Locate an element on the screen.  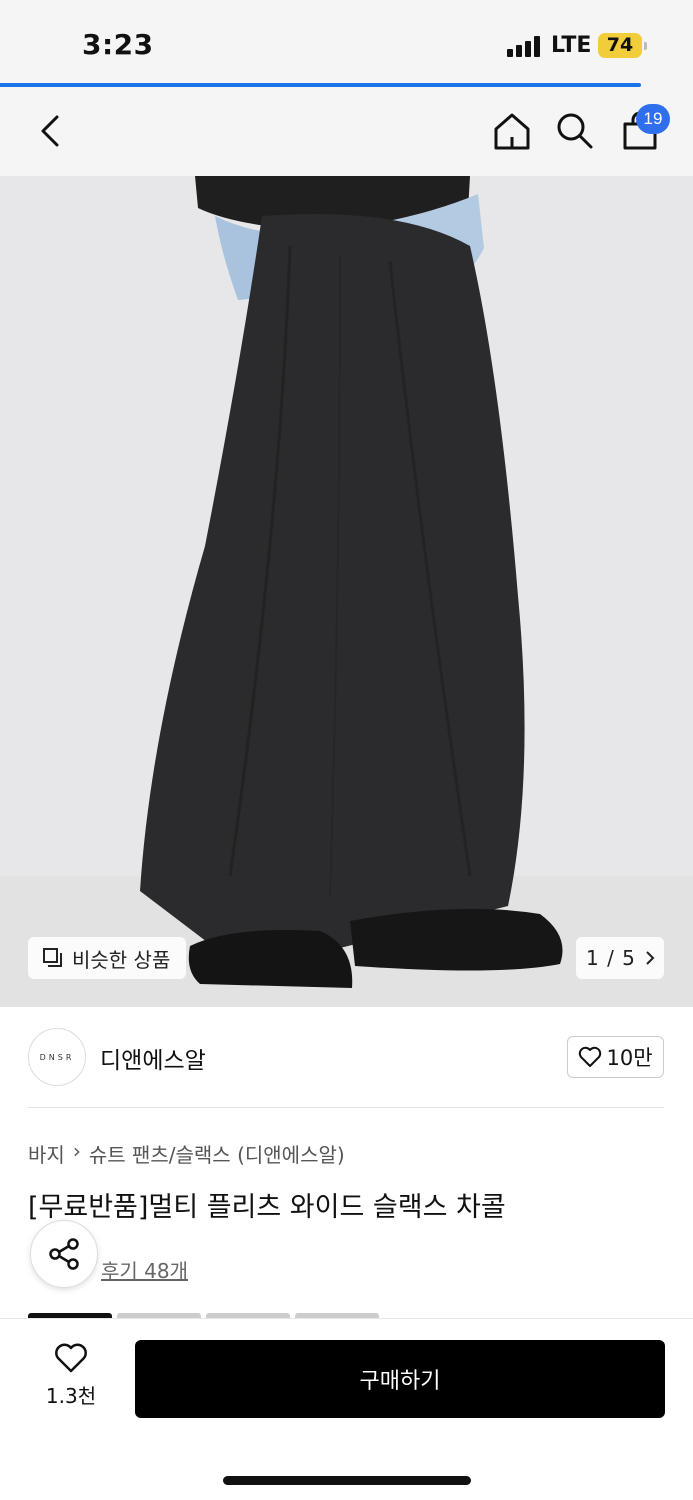
share-button is located at coordinates (64, 1254).